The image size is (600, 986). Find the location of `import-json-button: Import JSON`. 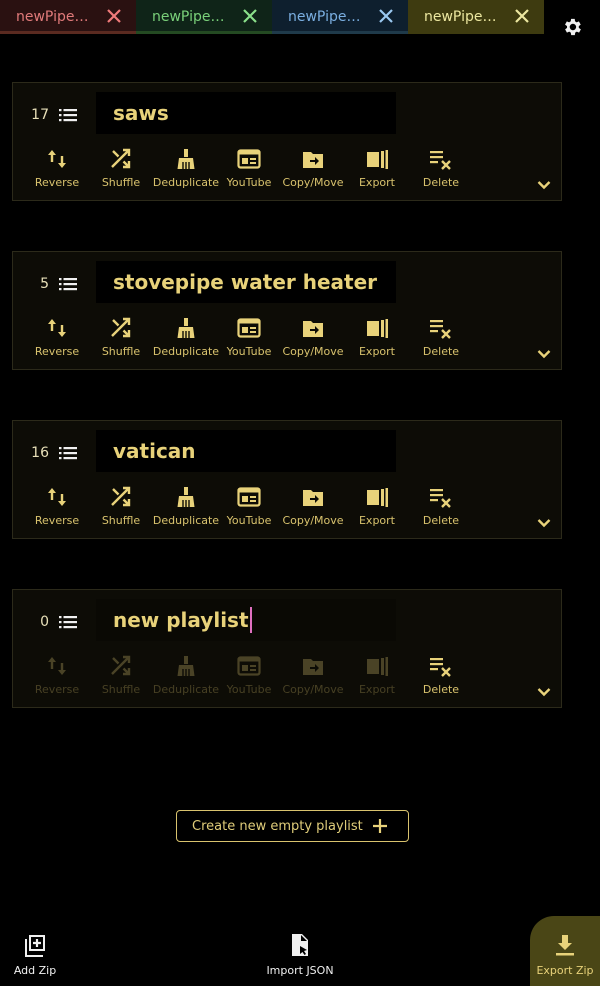

import-json-button: Import JSON is located at coordinates (300, 951).